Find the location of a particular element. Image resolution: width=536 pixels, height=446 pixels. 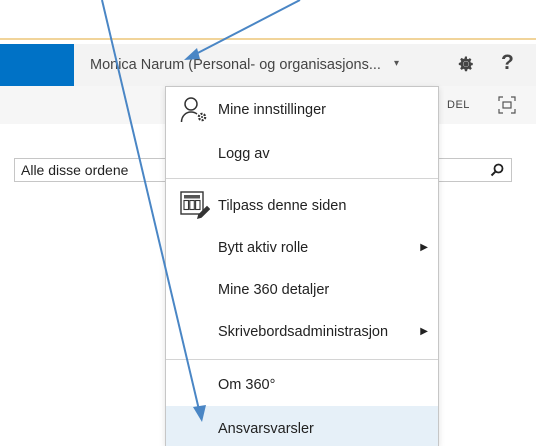

focus-mode-icon is located at coordinates (507, 105).